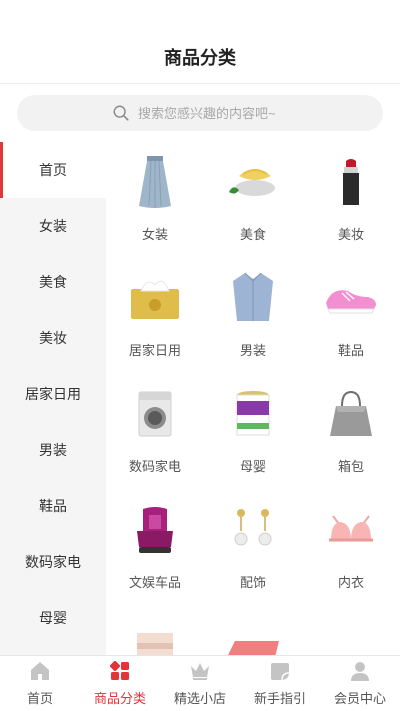 The height and width of the screenshot is (711, 400). I want to click on car-seat-icon, so click(155, 530).